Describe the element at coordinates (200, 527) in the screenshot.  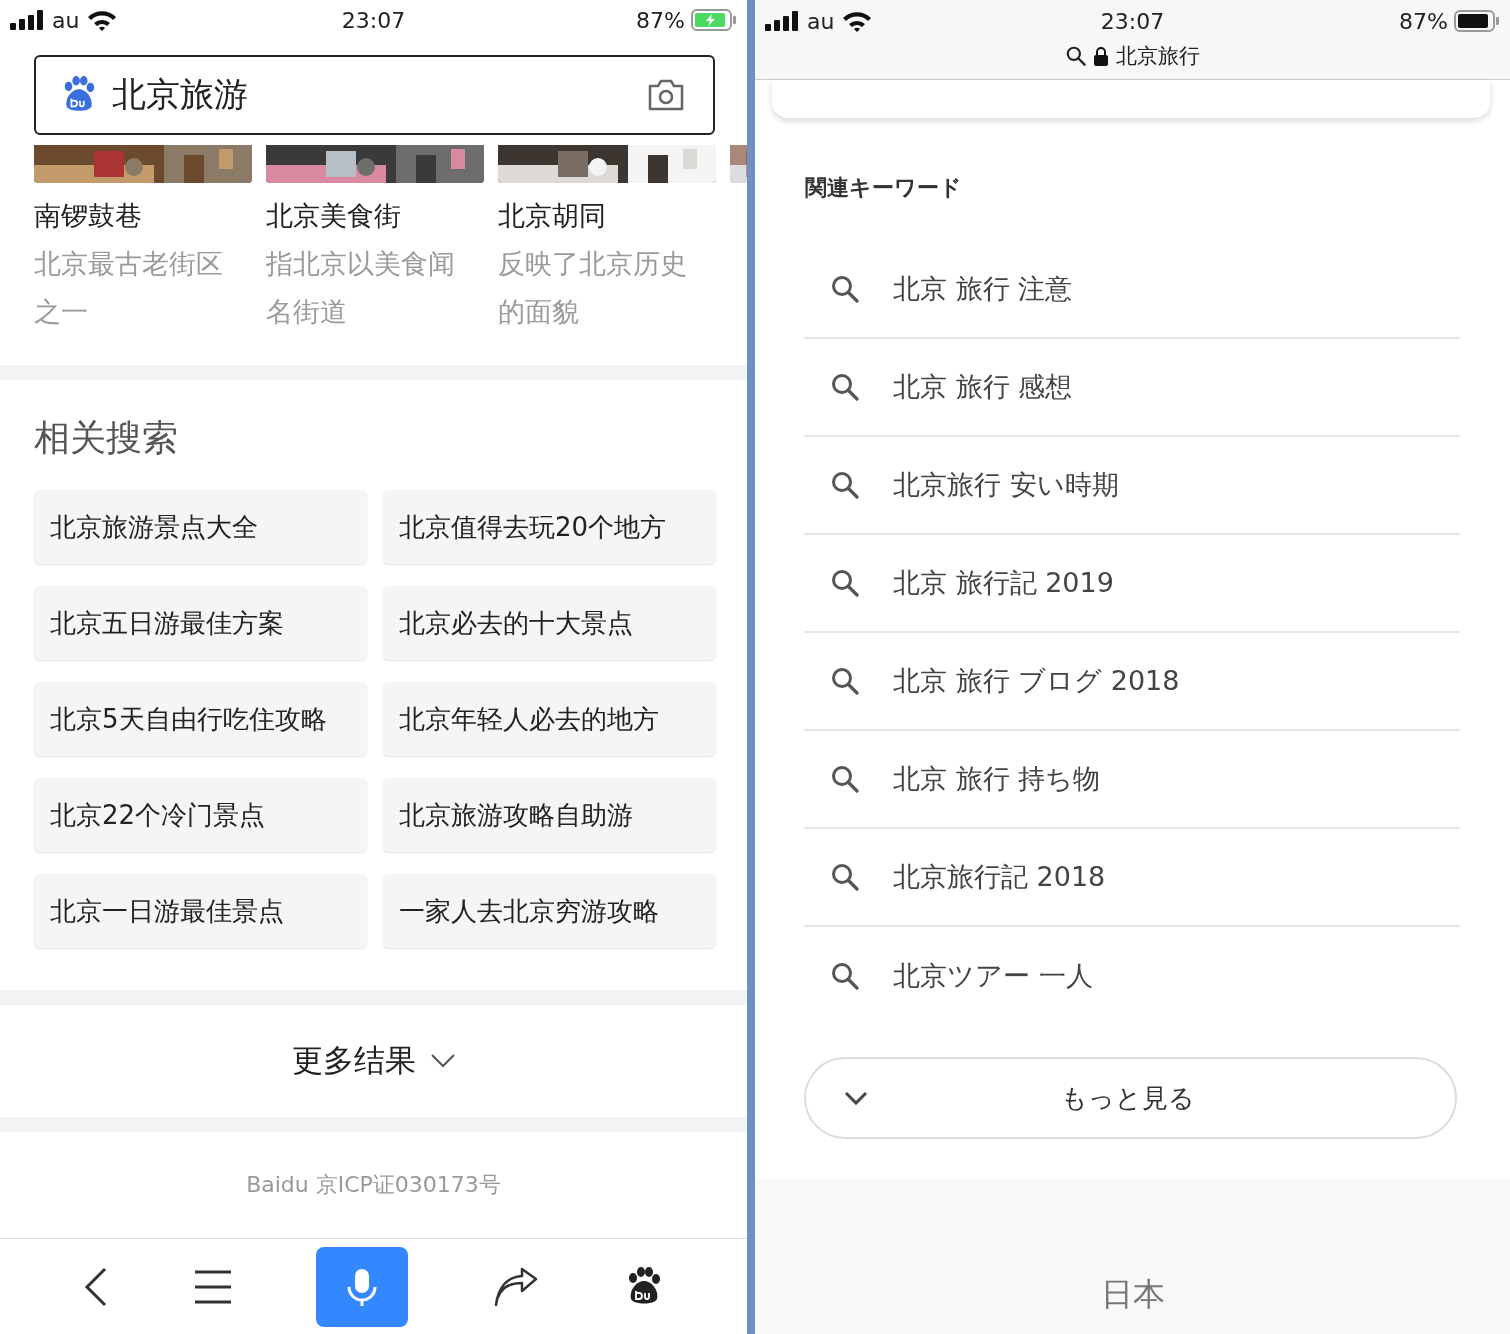
I see `related-search-chip: 北京旅游景点大全` at that location.